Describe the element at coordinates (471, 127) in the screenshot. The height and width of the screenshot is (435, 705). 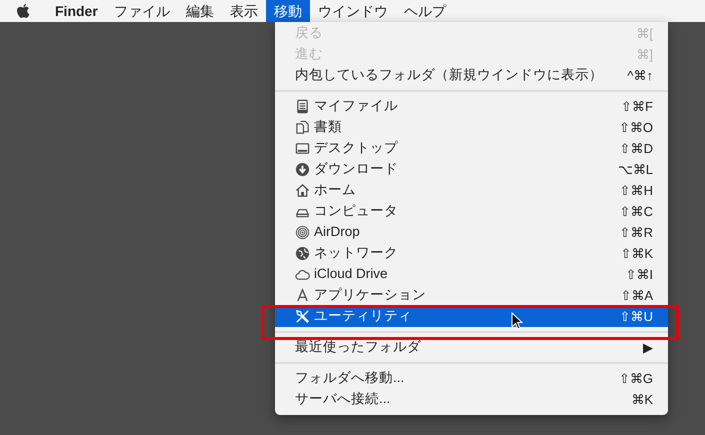
I see `menu-item: 書類 ⇧⌘O` at that location.